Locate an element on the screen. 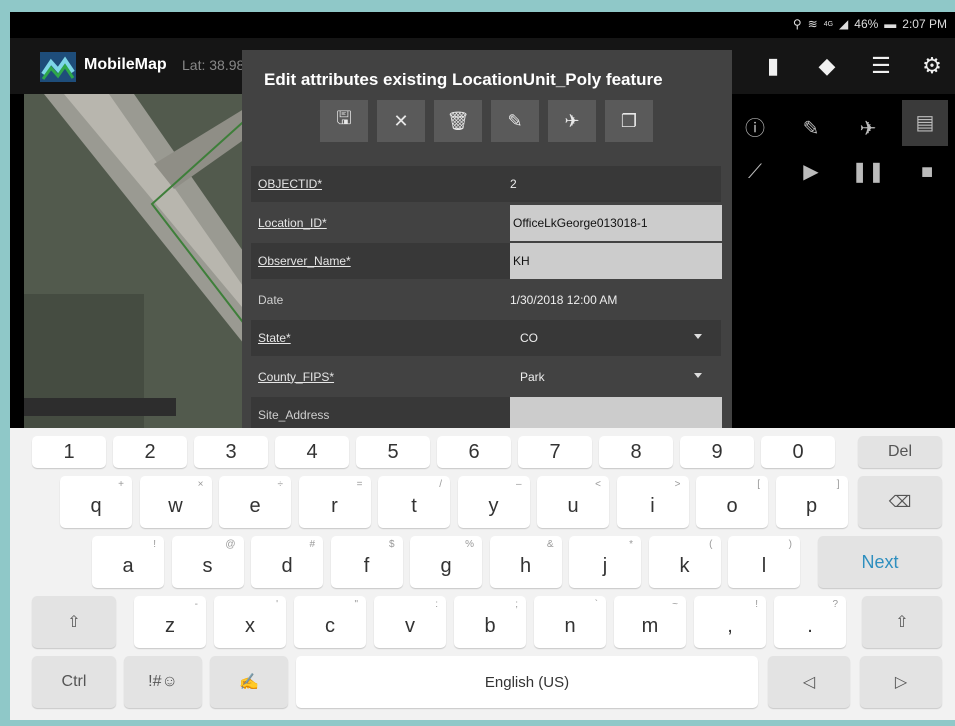 The height and width of the screenshot is (726, 955). edit-button: ✎ is located at coordinates (515, 121).